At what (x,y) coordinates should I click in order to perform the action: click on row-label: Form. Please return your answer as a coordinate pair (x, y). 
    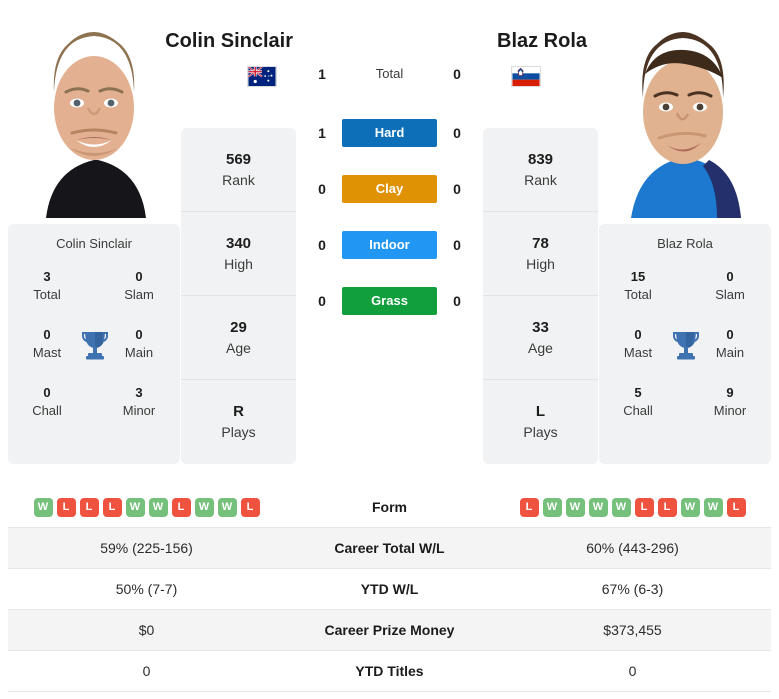
    Looking at the image, I should click on (389, 507).